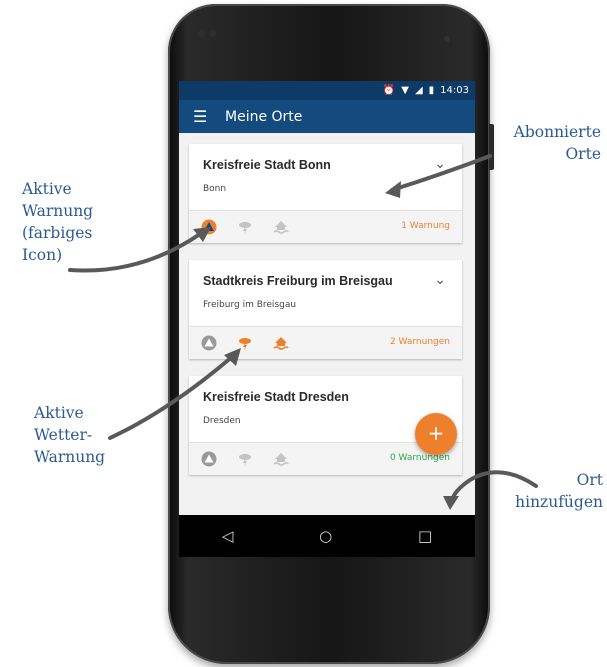  Describe the element at coordinates (425, 226) in the screenshot. I see `warning-count: 1 Warnung` at that location.